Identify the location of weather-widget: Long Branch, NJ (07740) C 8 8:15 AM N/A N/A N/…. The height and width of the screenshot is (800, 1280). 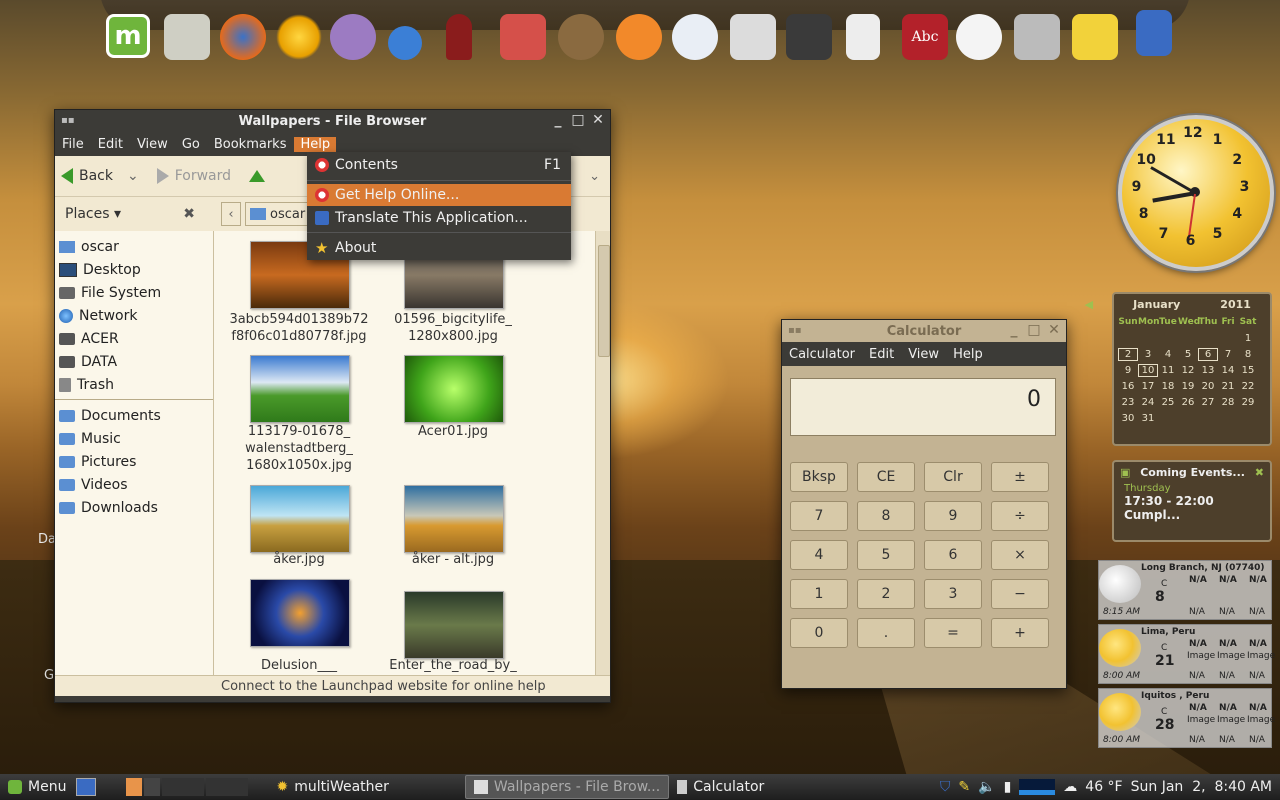
(1185, 590).